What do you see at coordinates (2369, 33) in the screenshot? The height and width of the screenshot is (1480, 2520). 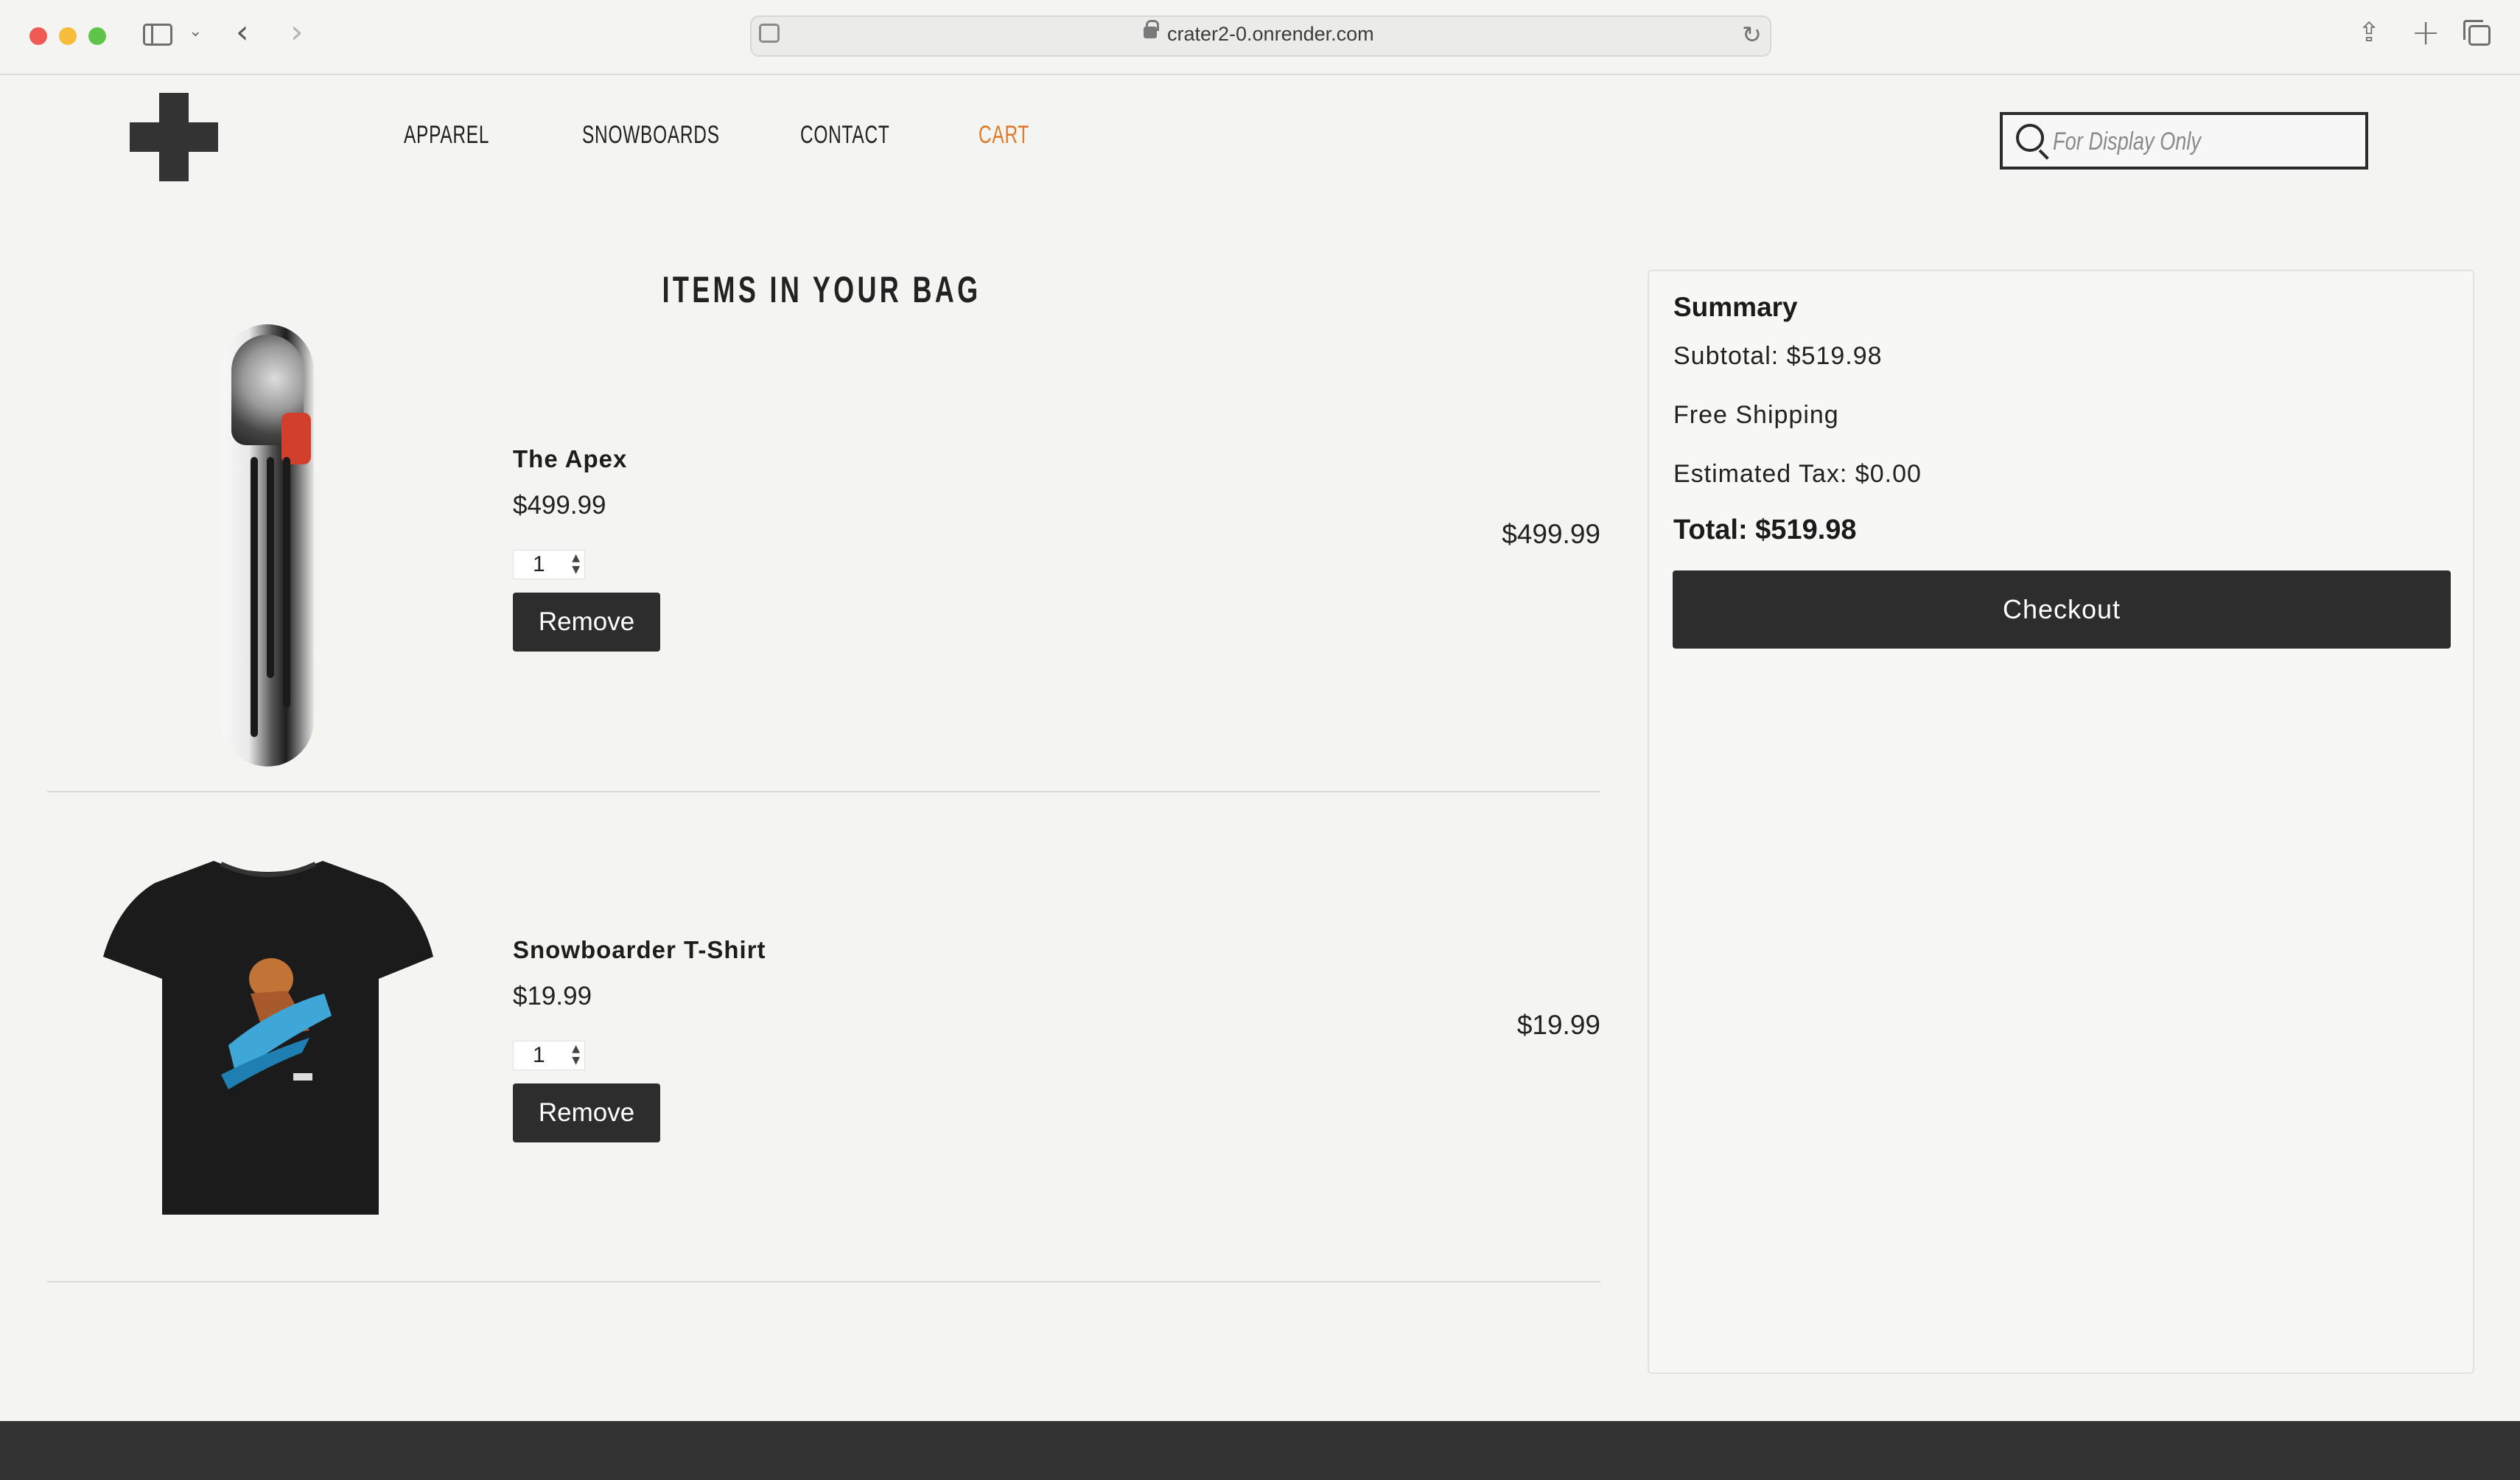 I see `share-icon: ⇪` at bounding box center [2369, 33].